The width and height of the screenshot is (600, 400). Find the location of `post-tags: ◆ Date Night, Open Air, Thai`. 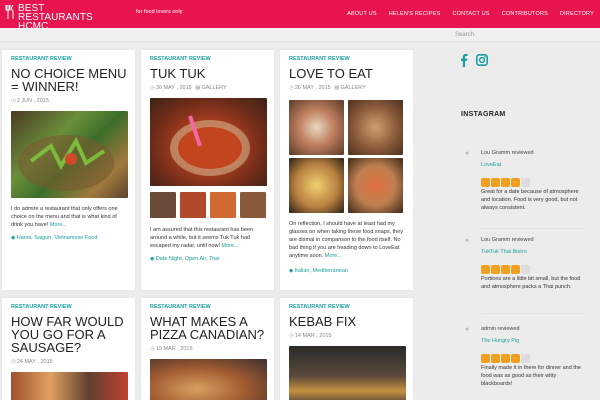

post-tags: ◆ Date Night, Open Air, Thai is located at coordinates (185, 259).